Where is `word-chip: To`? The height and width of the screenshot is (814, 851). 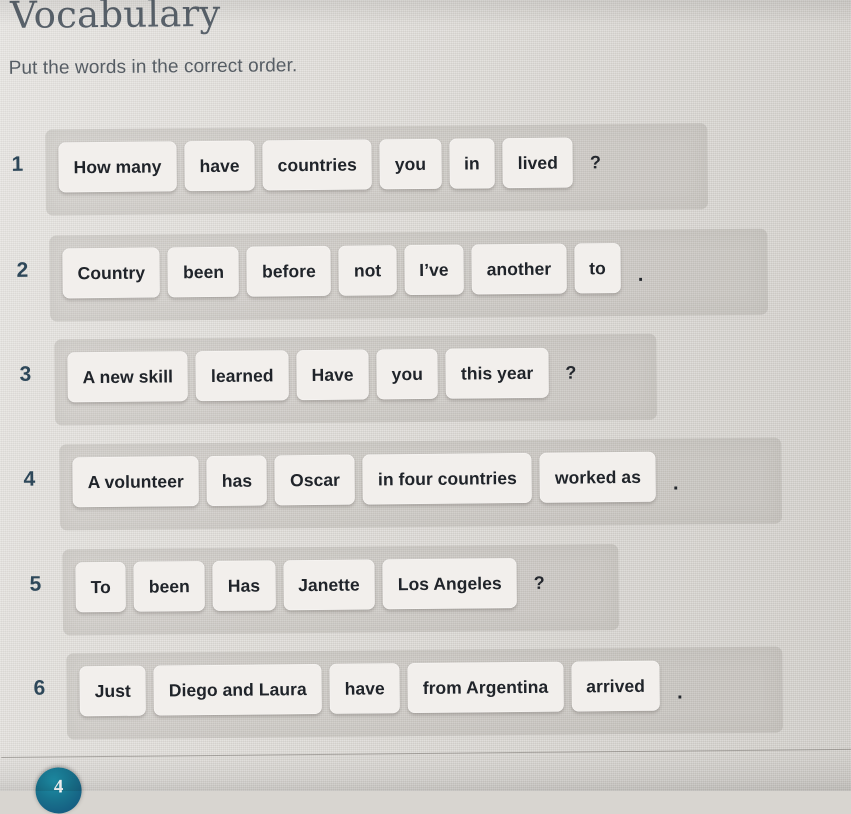 word-chip: To is located at coordinates (101, 587).